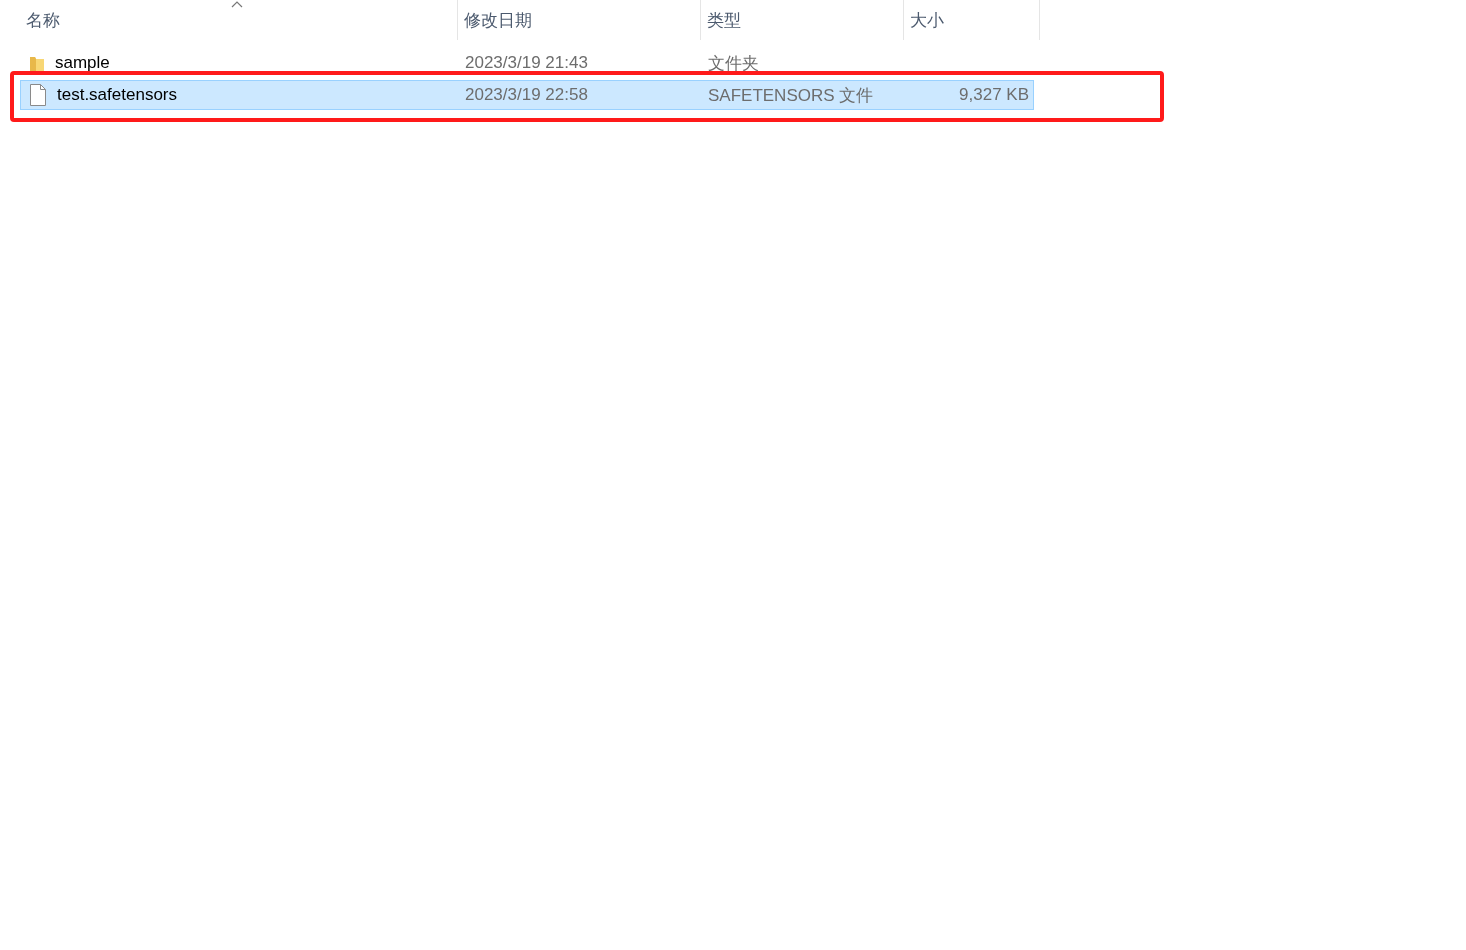  I want to click on file-row: test.safetensors 2023/3/19 22:58 SAFETENSORS 文件 9,327 KB, so click(527, 95).